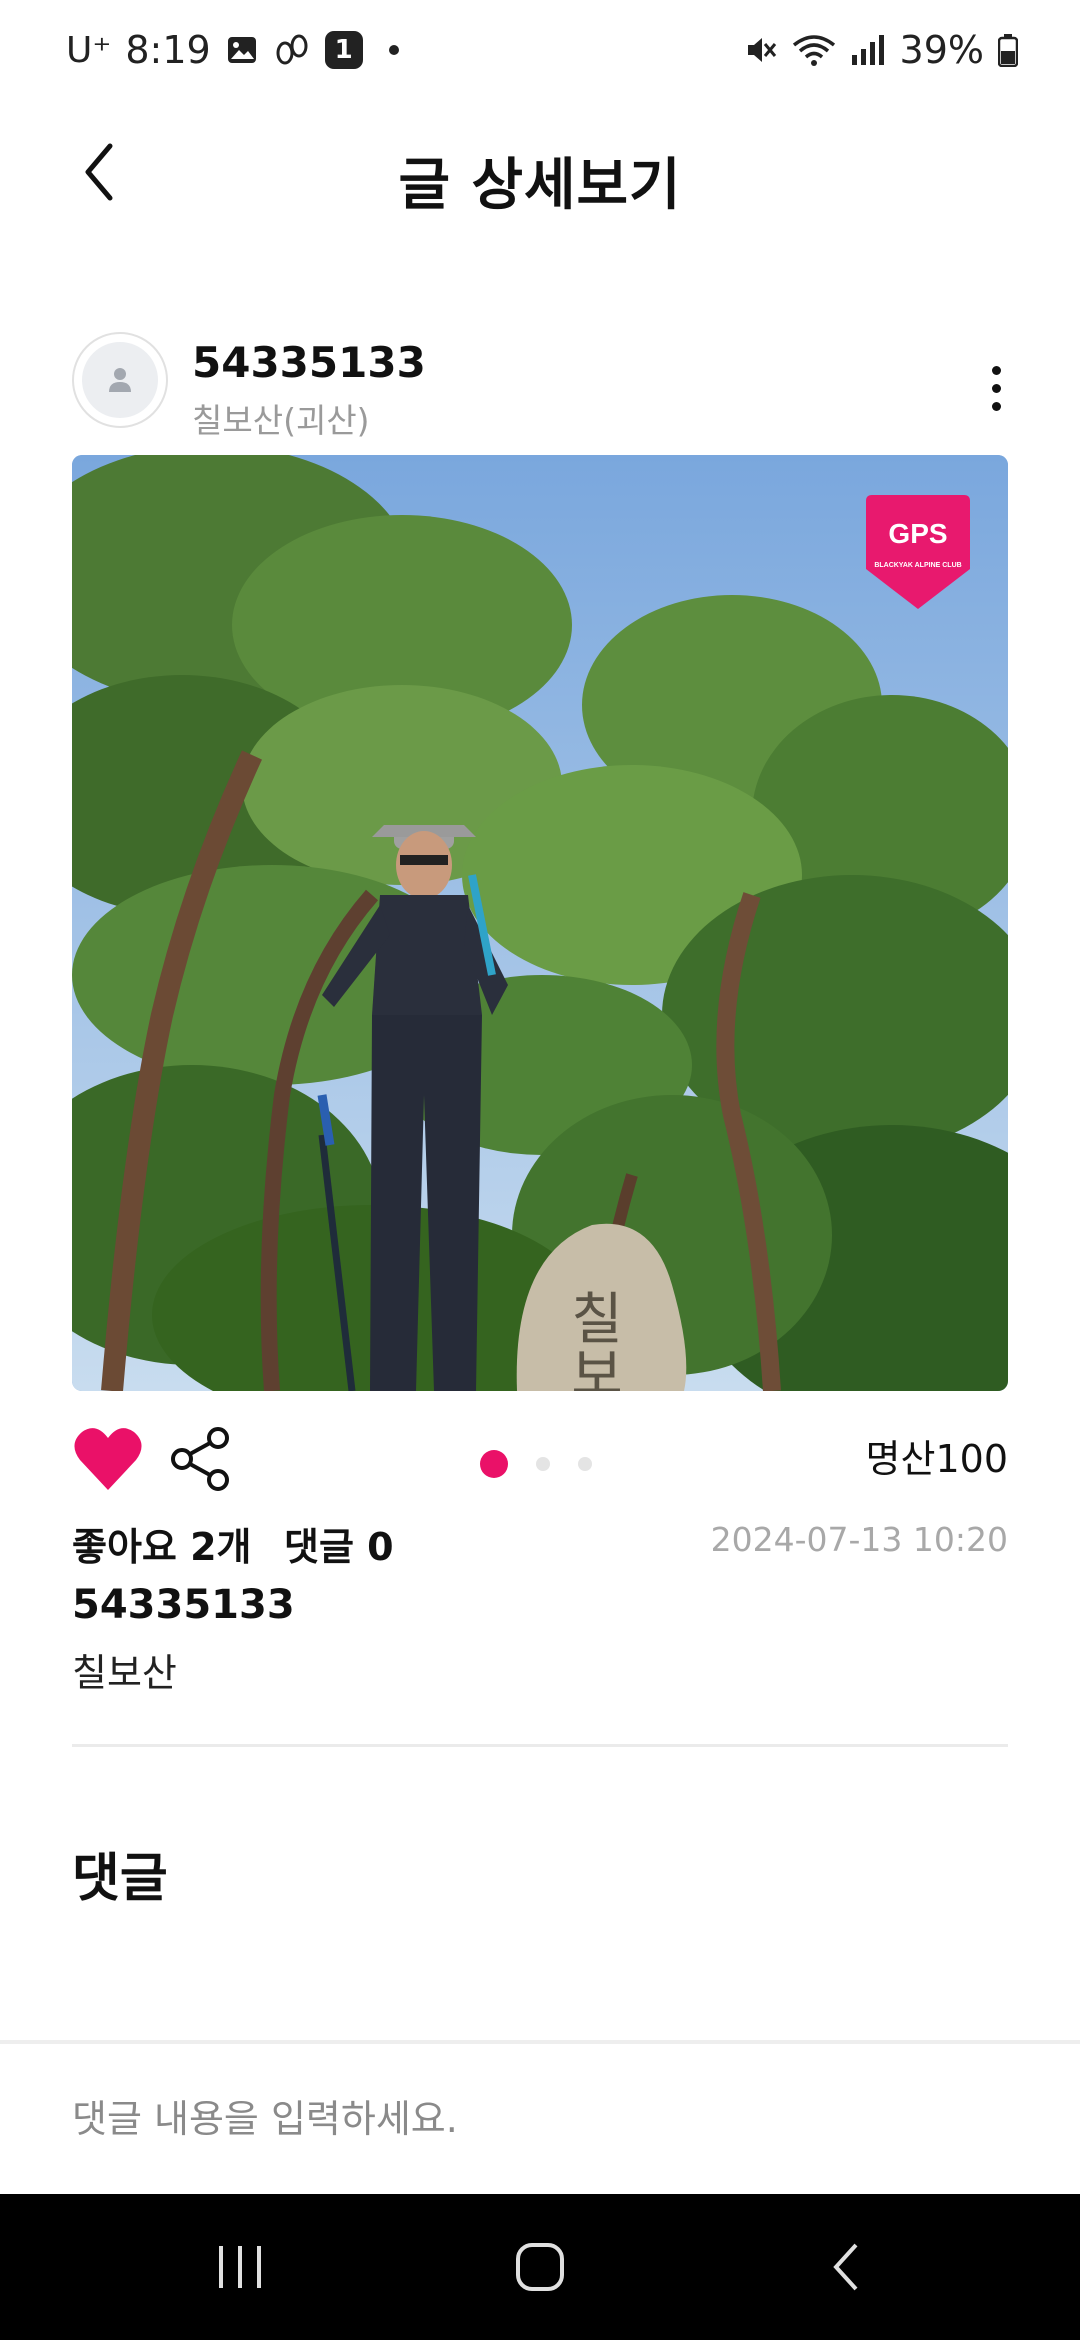 This screenshot has height=2340, width=1080. Describe the element at coordinates (996, 370) in the screenshot. I see `more-vertical-icon` at that location.